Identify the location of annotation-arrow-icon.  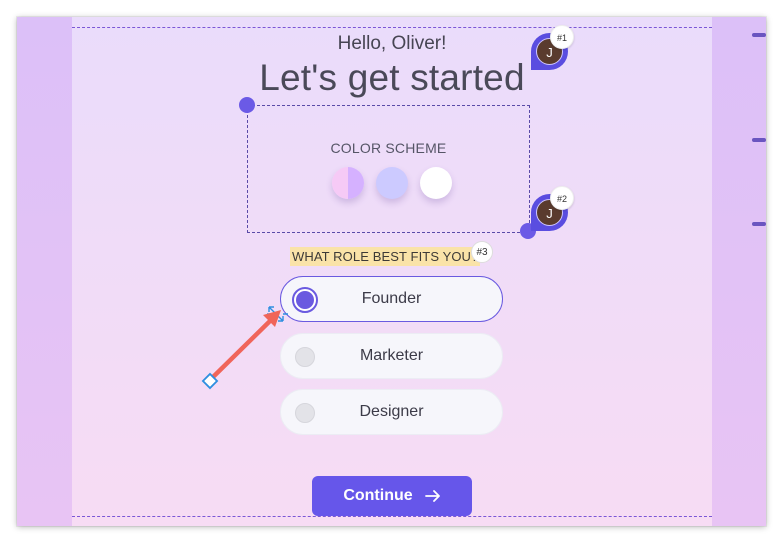
(245, 345).